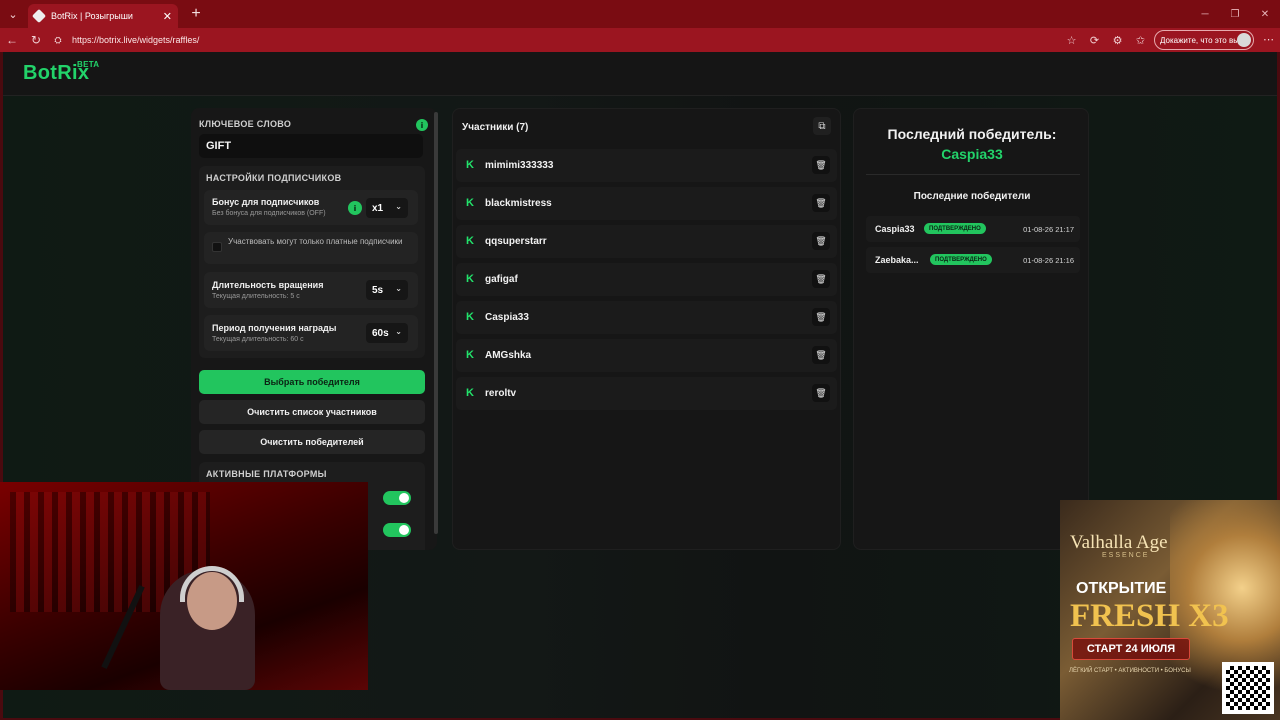 The image size is (1280, 720). What do you see at coordinates (196, 14) in the screenshot?
I see `new-tab-button: +` at bounding box center [196, 14].